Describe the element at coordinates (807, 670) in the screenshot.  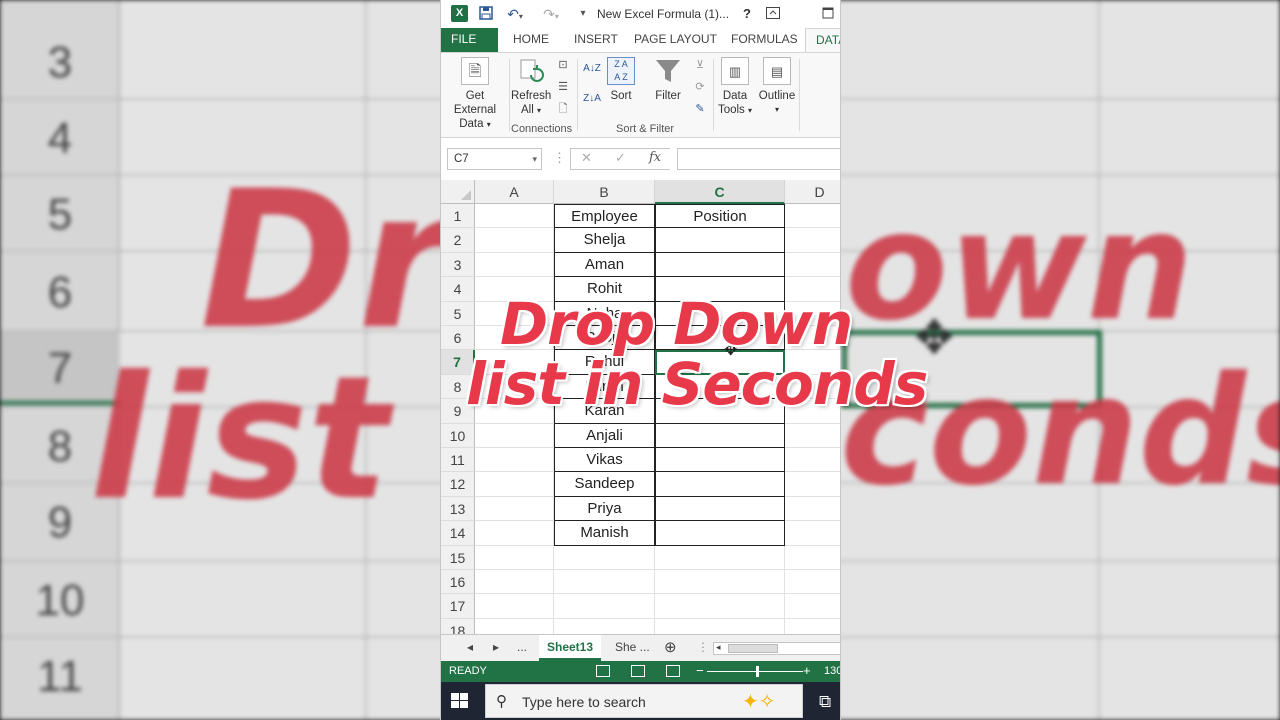
I see `zoom-in-icon: +` at that location.